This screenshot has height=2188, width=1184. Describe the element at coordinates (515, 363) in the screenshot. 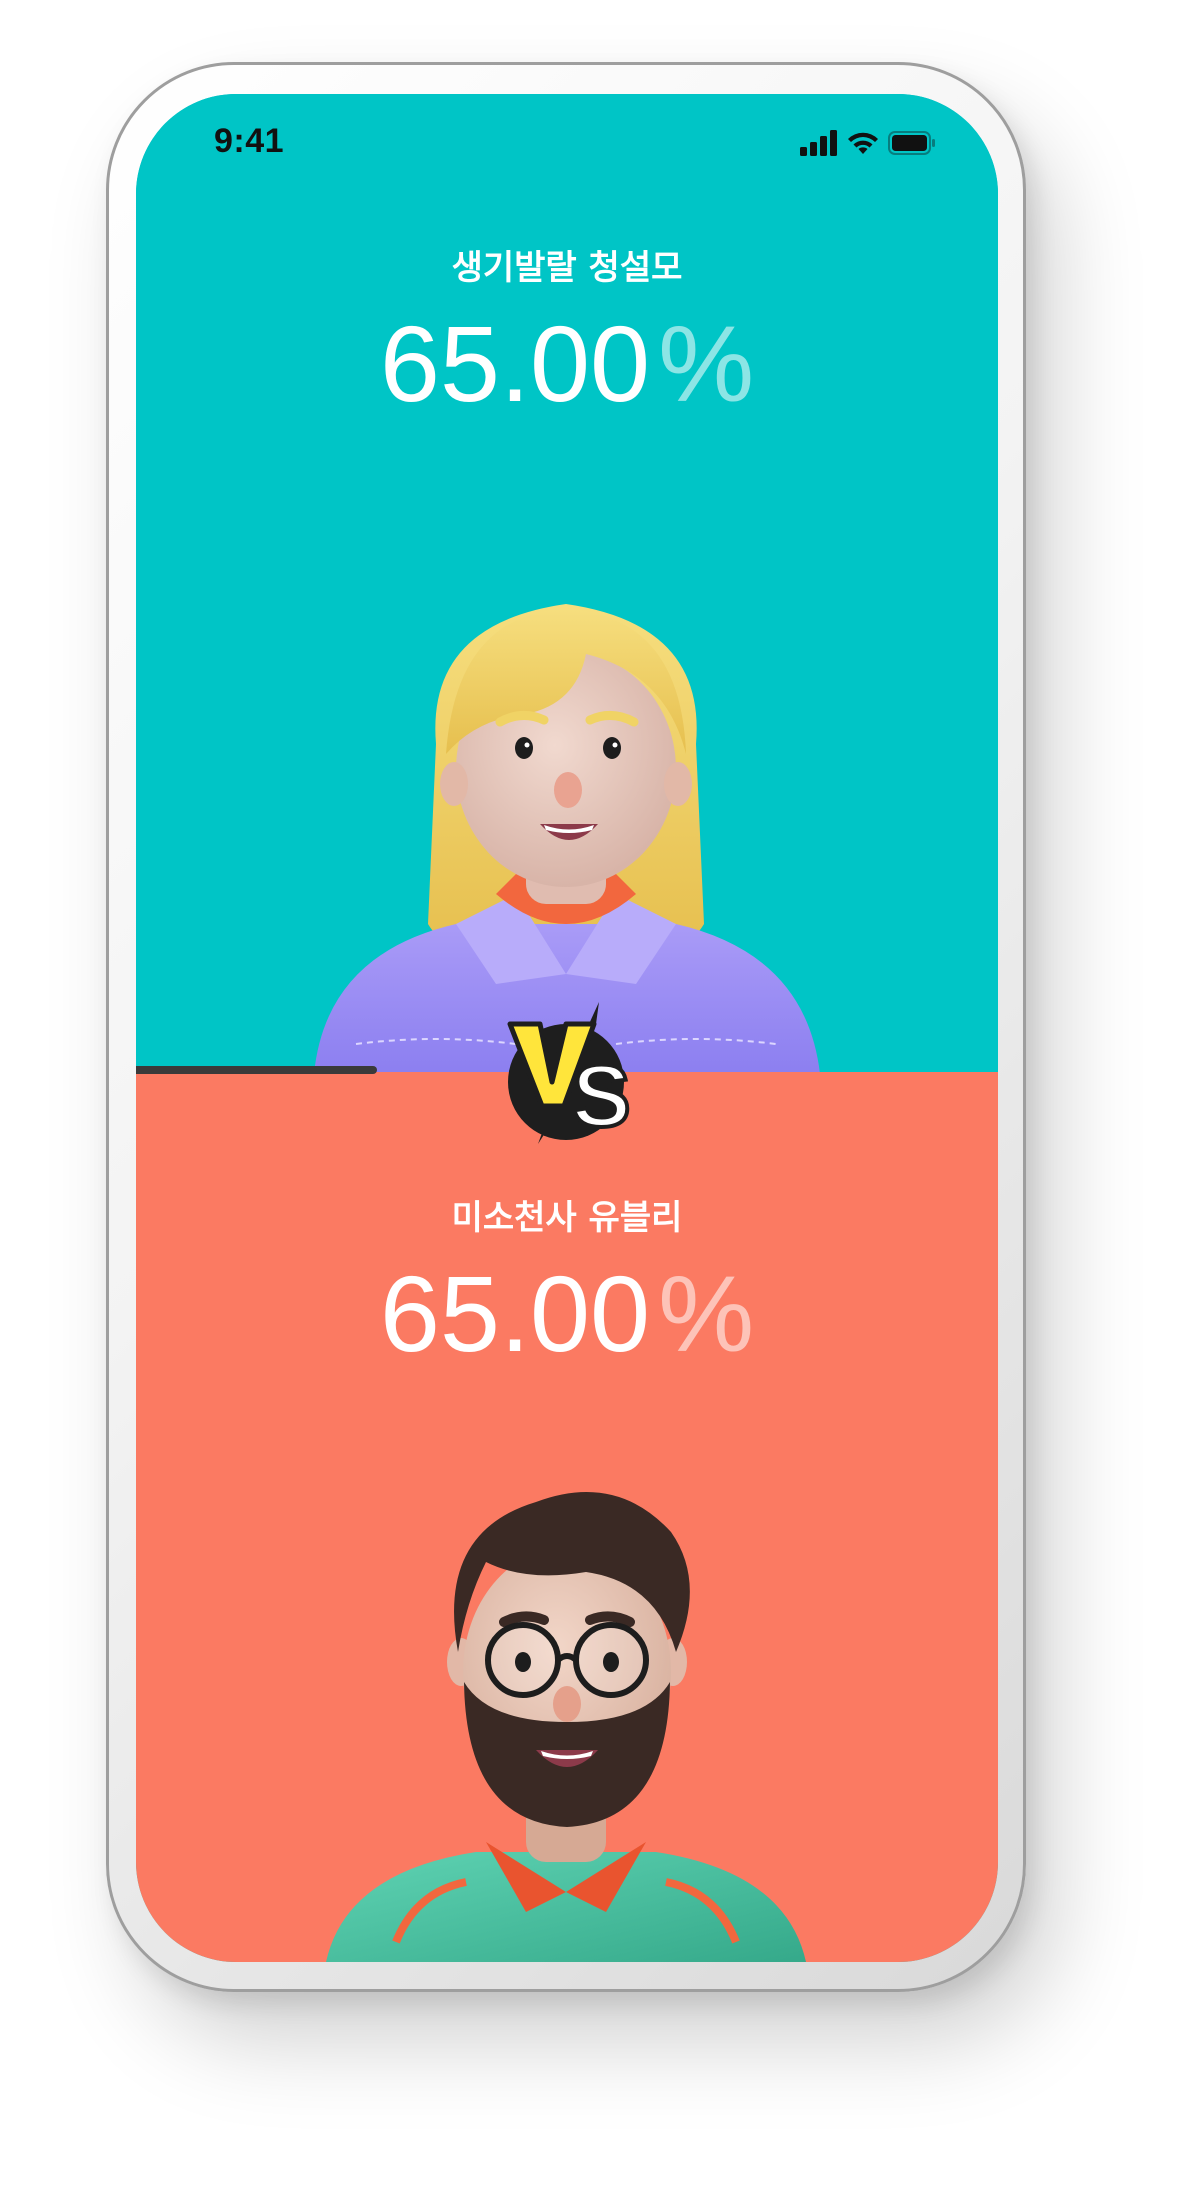

I see `top-percent-value: 65.00` at that location.